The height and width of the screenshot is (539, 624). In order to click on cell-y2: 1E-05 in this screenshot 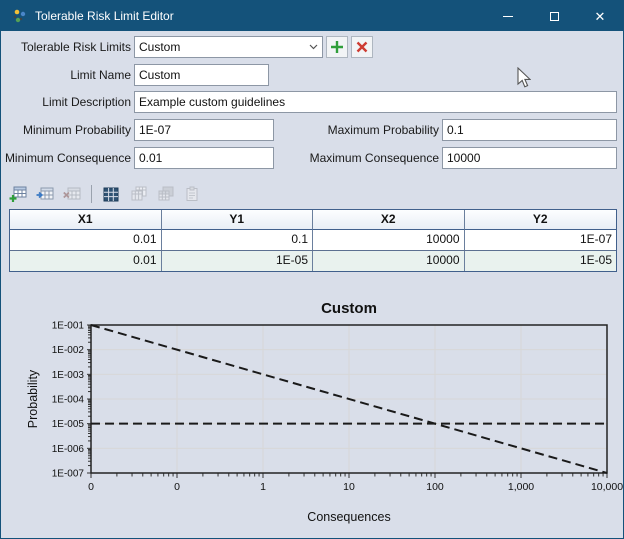, I will do `click(541, 261)`.